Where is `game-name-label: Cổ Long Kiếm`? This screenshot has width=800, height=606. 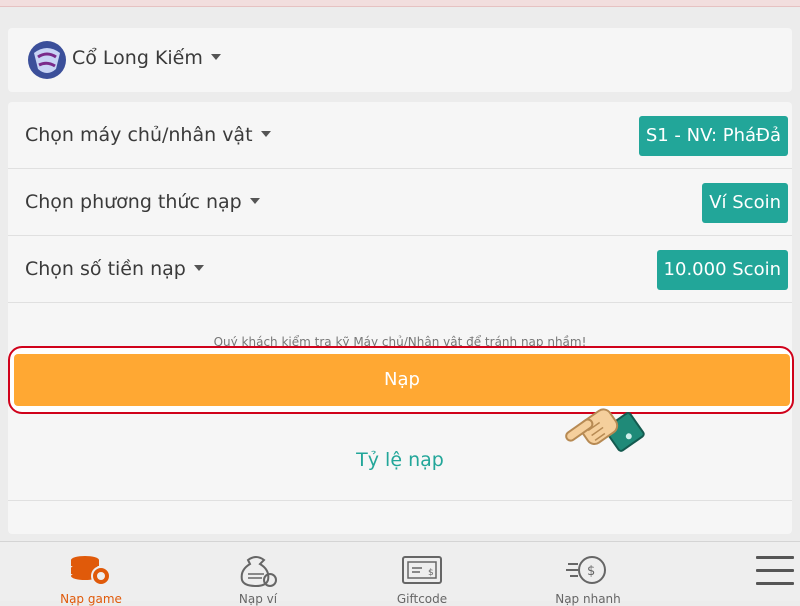
game-name-label: Cổ Long Kiếm is located at coordinates (137, 58).